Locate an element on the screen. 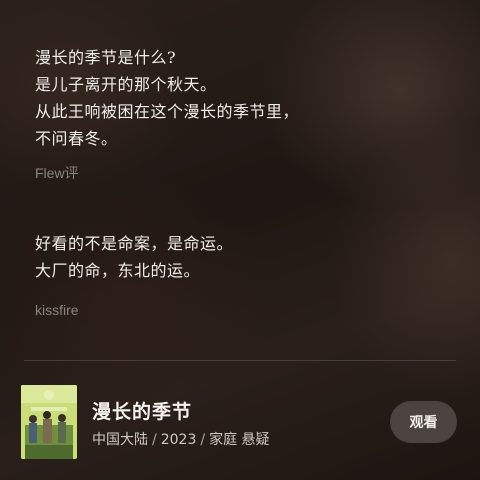  movie-poster-image is located at coordinates (49, 422).